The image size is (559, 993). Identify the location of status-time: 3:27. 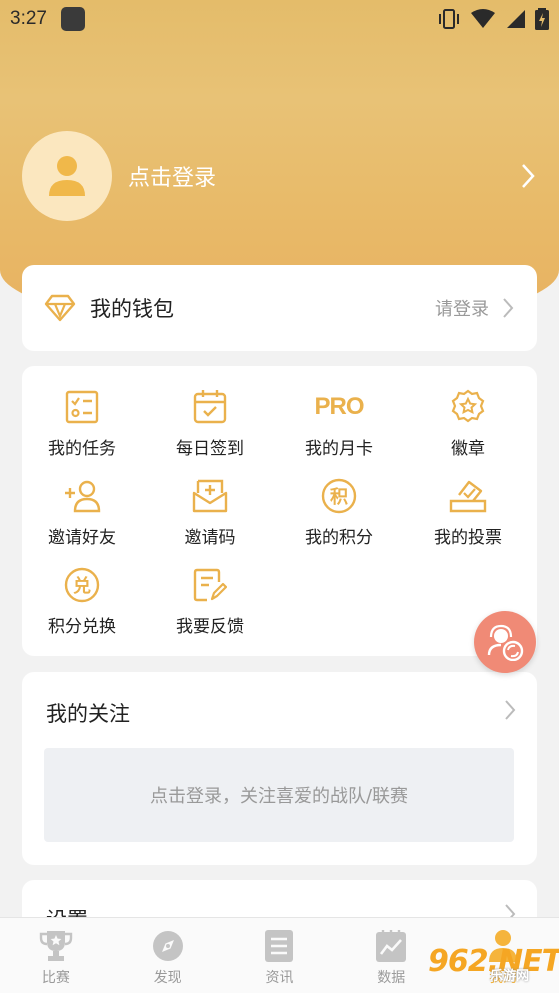
(28, 18).